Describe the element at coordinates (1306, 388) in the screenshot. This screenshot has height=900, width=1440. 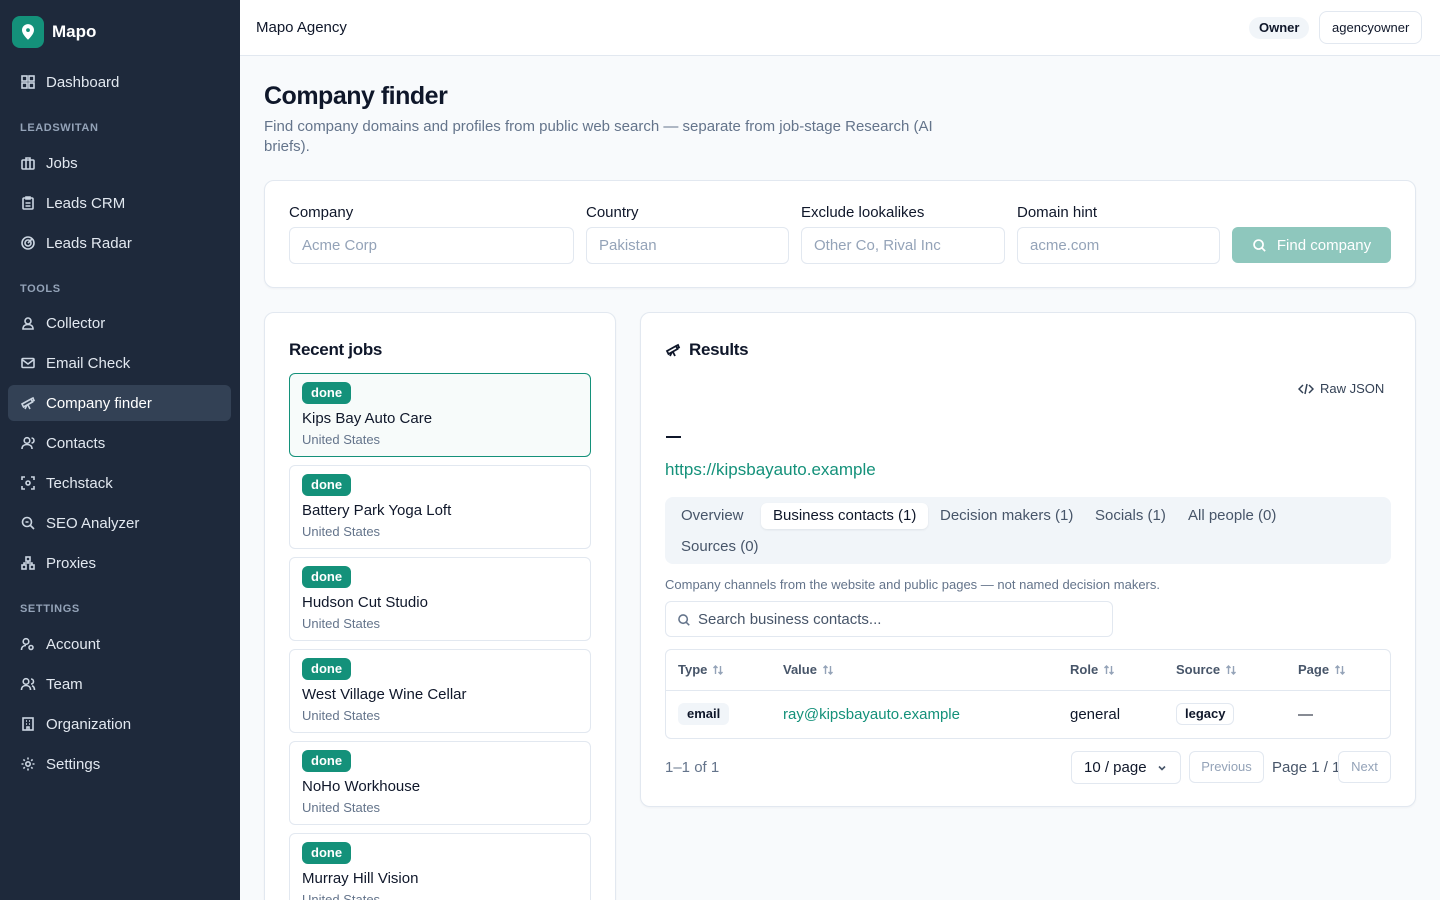
I see `code-icon` at that location.